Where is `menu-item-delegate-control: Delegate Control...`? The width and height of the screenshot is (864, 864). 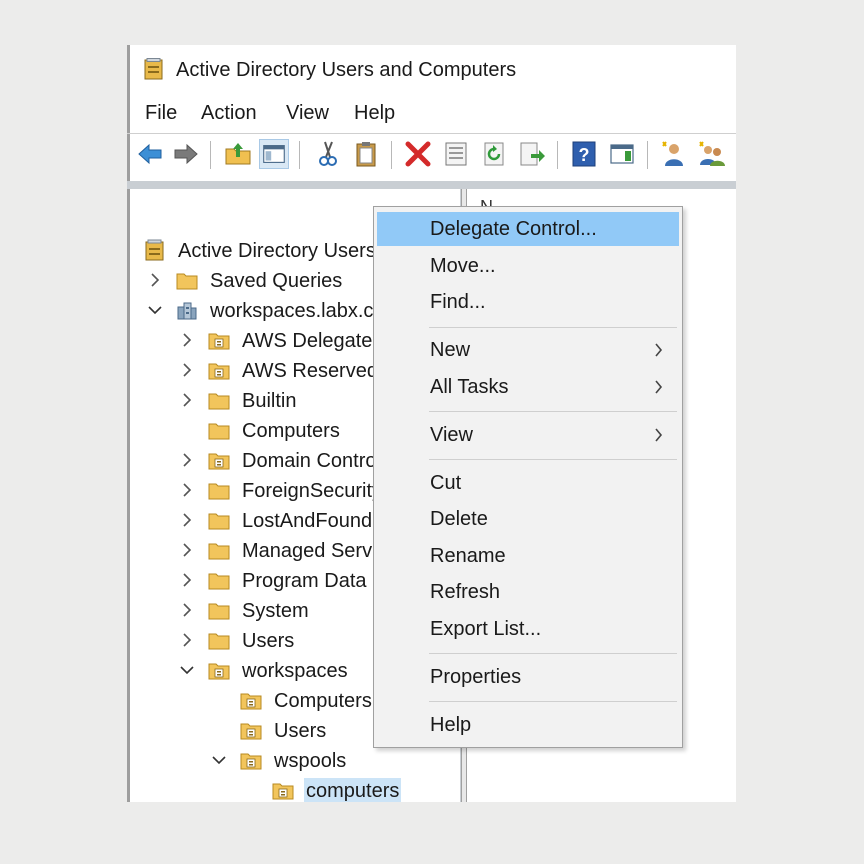 menu-item-delegate-control: Delegate Control... is located at coordinates (528, 229).